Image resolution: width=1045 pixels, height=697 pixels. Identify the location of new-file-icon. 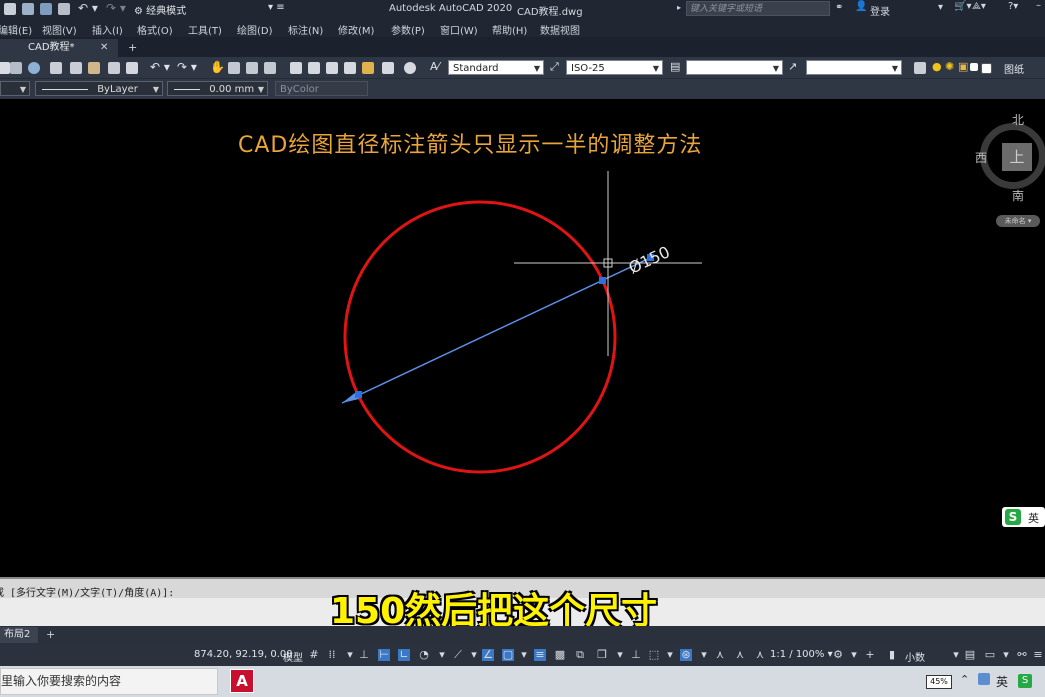
(10, 9).